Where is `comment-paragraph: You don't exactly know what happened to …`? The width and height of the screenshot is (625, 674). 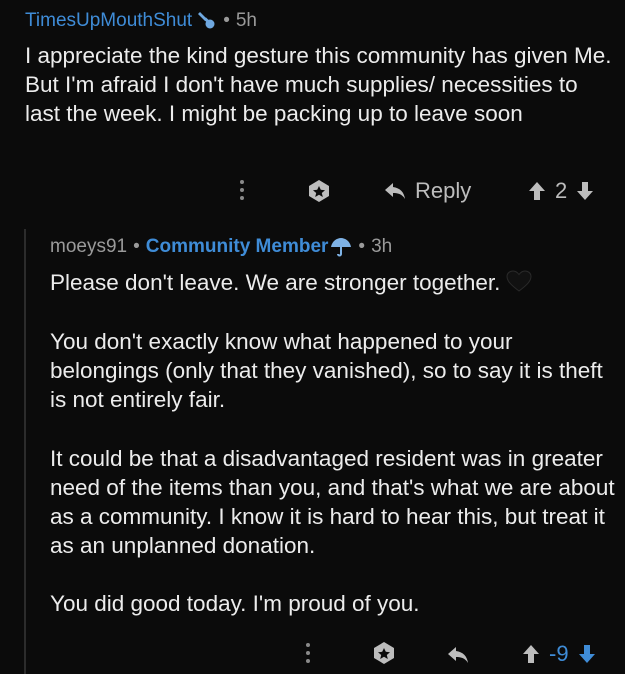
comment-paragraph: You don't exactly know what happened to … is located at coordinates (326, 370).